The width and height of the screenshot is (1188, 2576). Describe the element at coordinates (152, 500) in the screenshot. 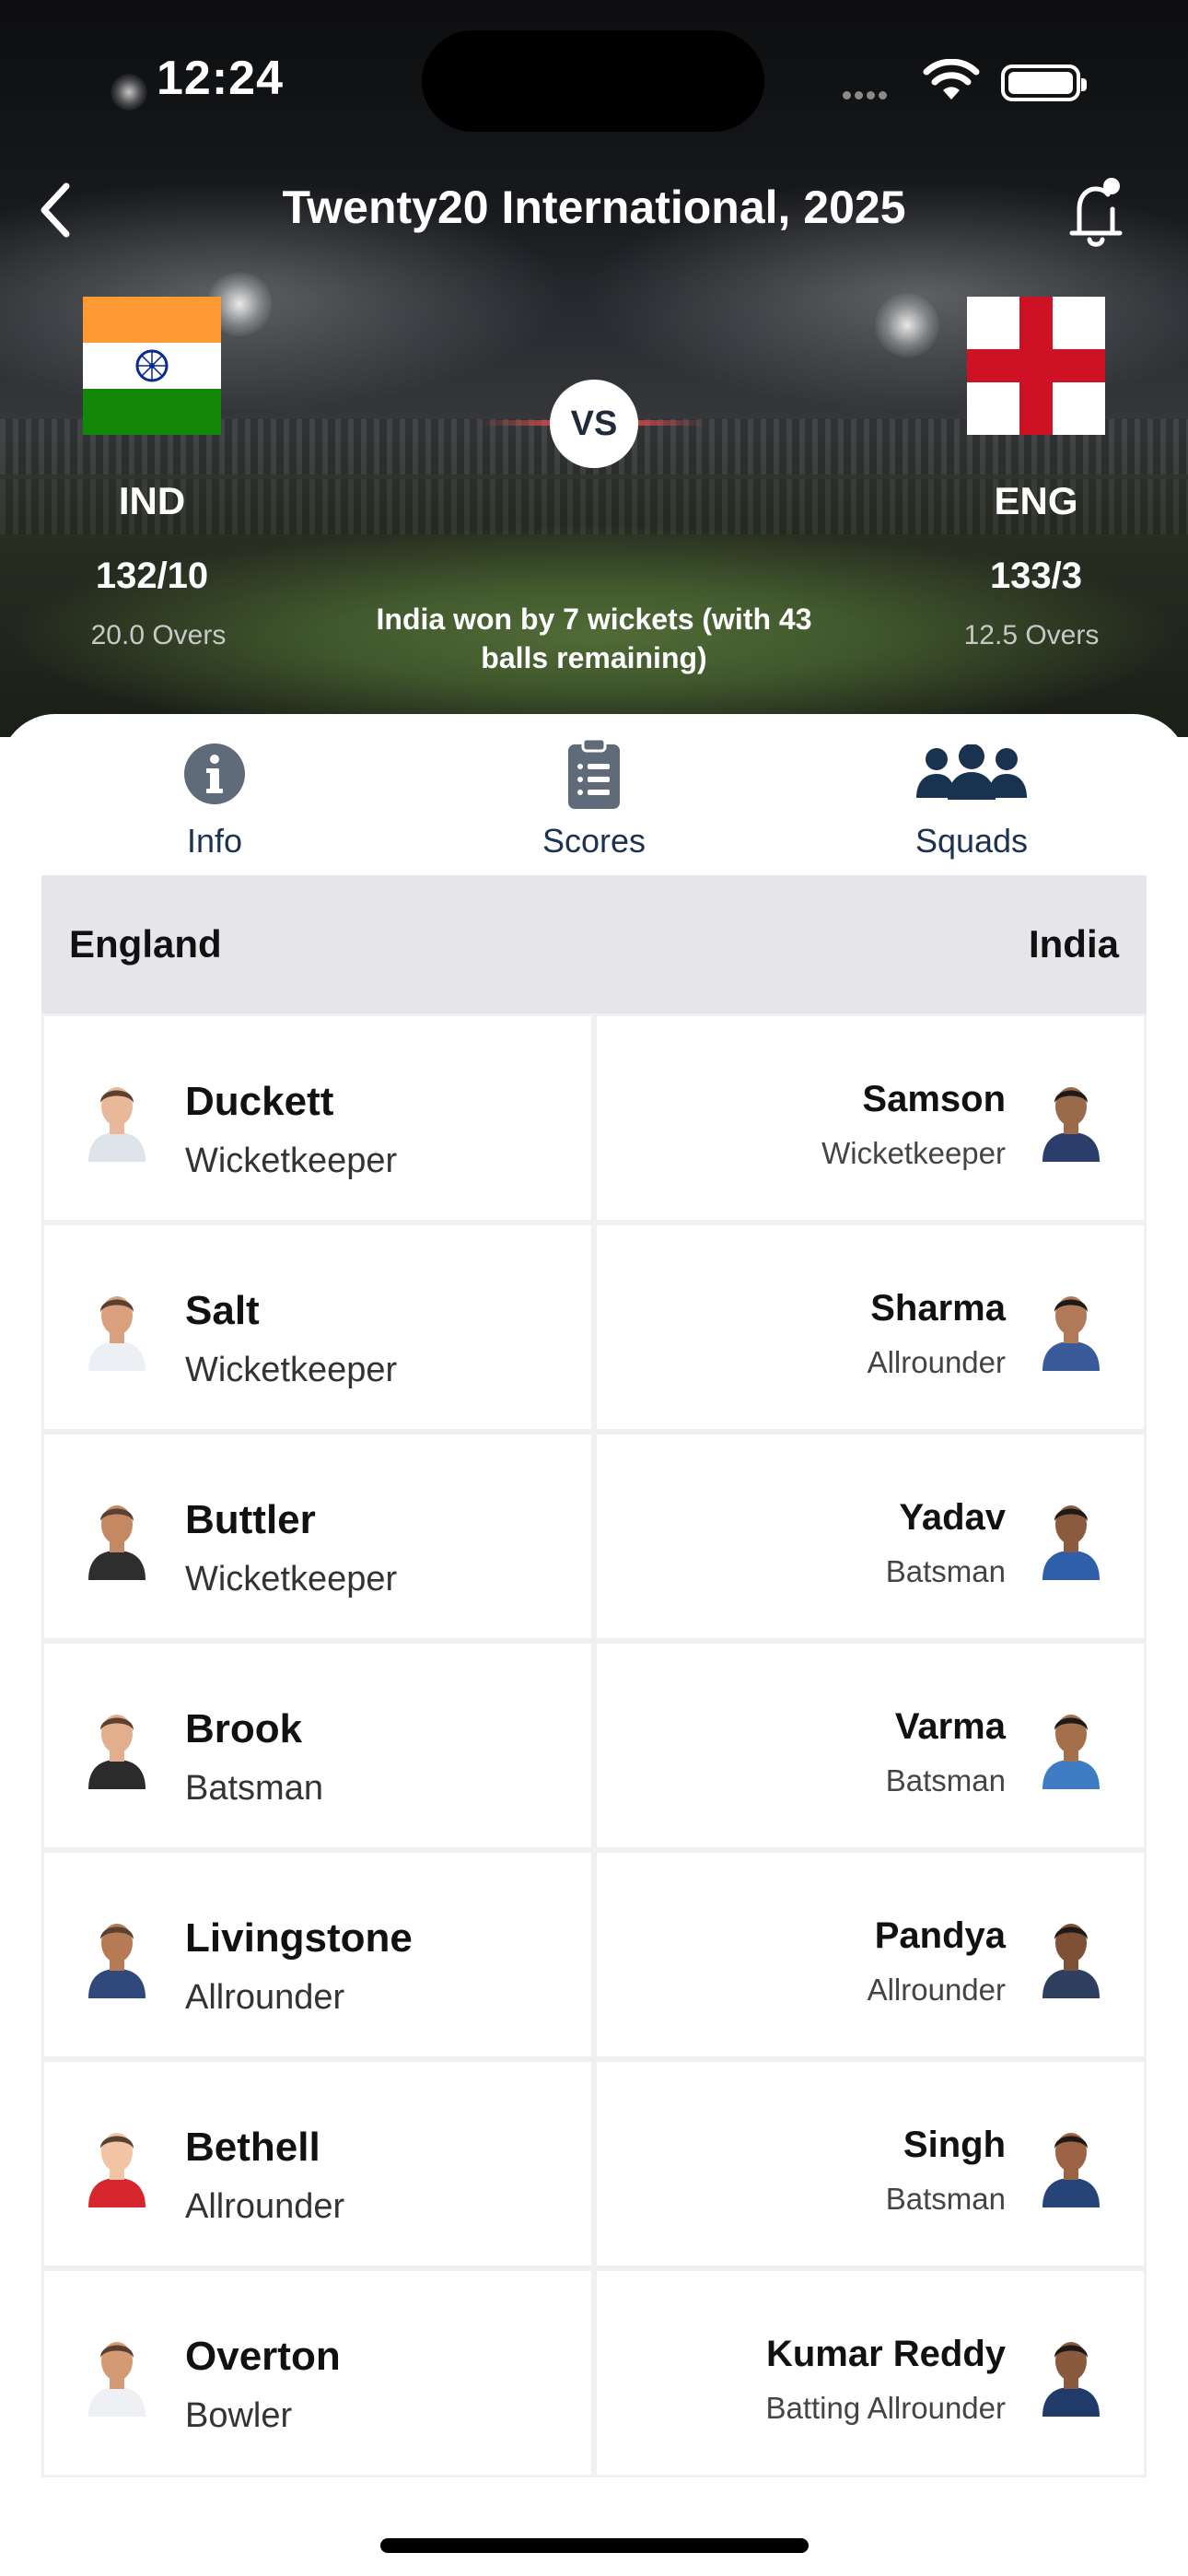

I see `team-left-code: IND` at that location.